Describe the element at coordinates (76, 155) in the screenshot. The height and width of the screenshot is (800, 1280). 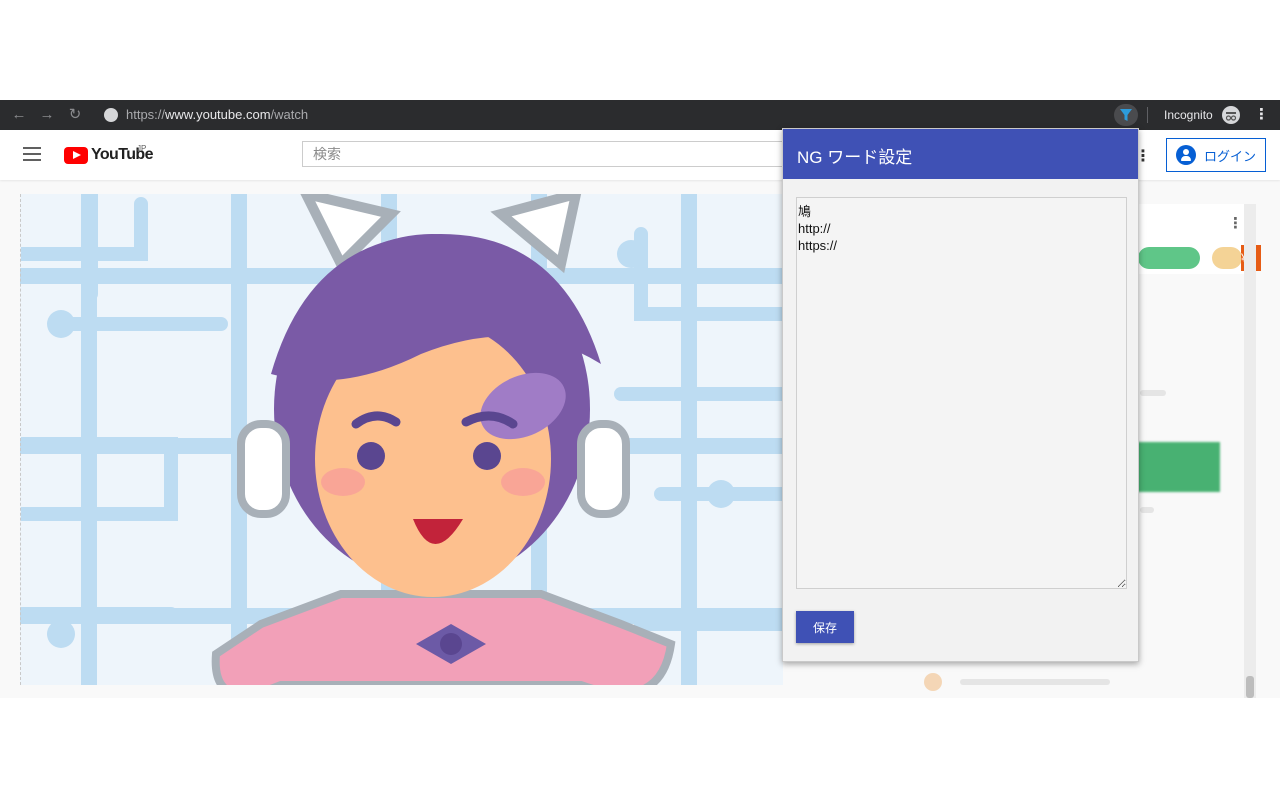
I see `youtube-play-icon` at that location.